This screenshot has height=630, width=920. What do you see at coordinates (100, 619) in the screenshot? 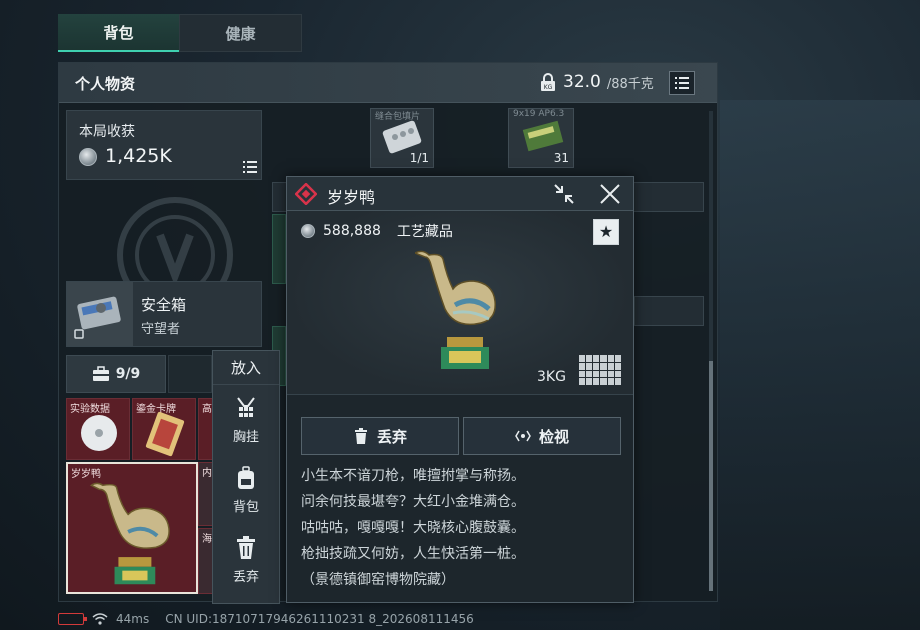
I see `wifi-icon` at bounding box center [100, 619].